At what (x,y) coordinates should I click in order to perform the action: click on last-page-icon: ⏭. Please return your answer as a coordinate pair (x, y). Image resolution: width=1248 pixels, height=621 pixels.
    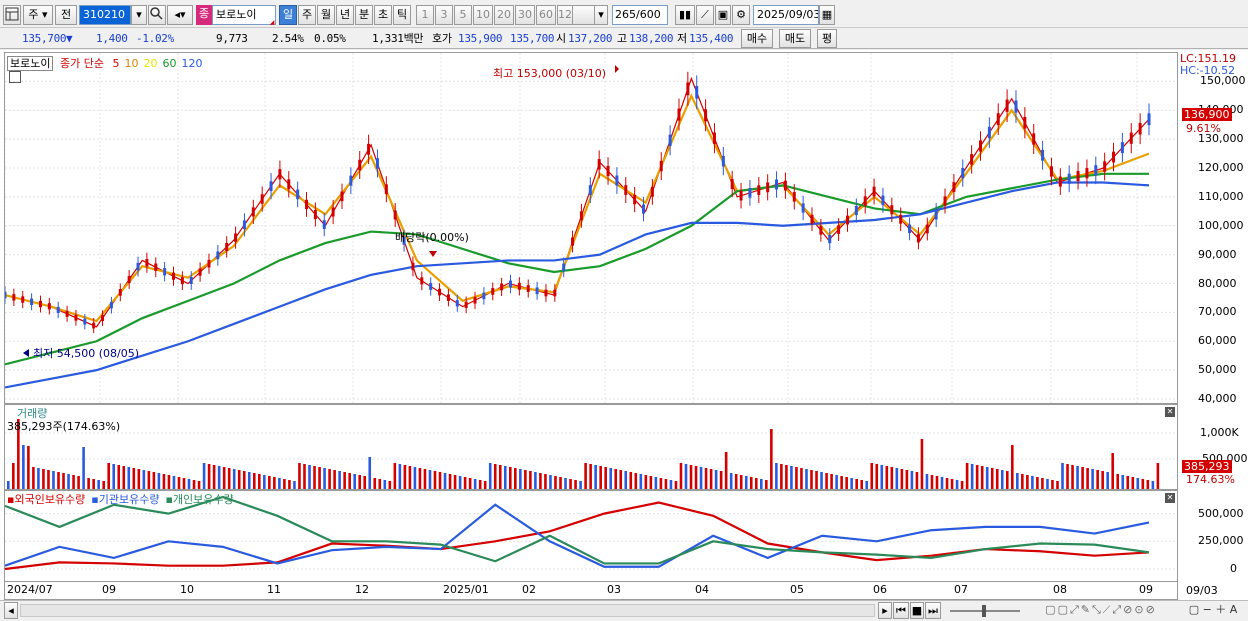
    Looking at the image, I should click on (933, 610).